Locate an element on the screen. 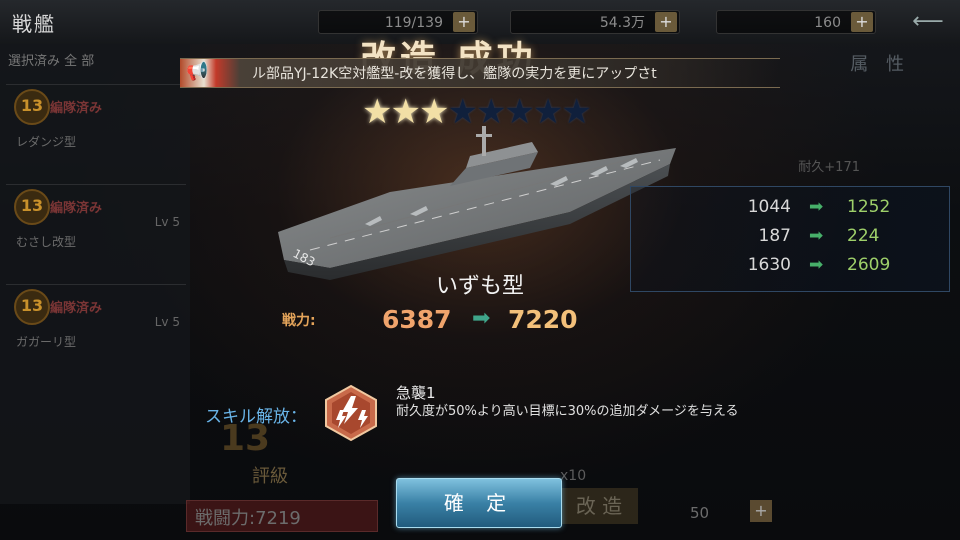  list-item: 13 編隊済み Lv 5 ガガーリ型 is located at coordinates (96, 319).